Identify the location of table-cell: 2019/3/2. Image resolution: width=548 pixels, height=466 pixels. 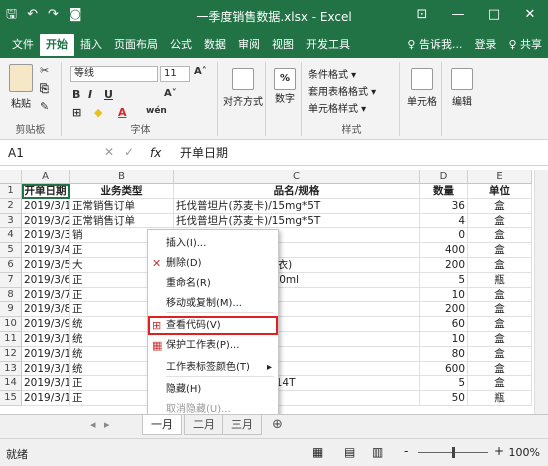
(46, 221).